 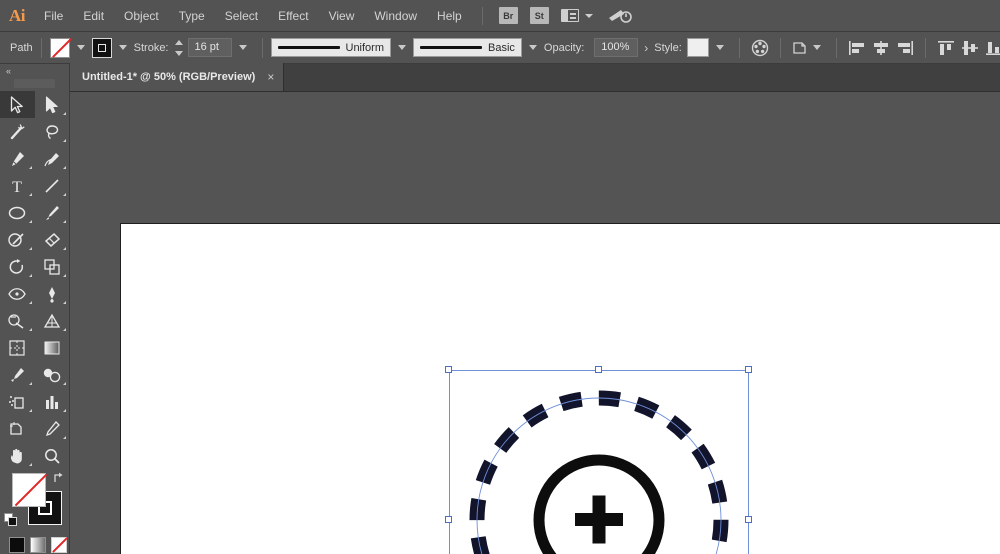 I want to click on fill-color-swatch, so click(x=59, y=47).